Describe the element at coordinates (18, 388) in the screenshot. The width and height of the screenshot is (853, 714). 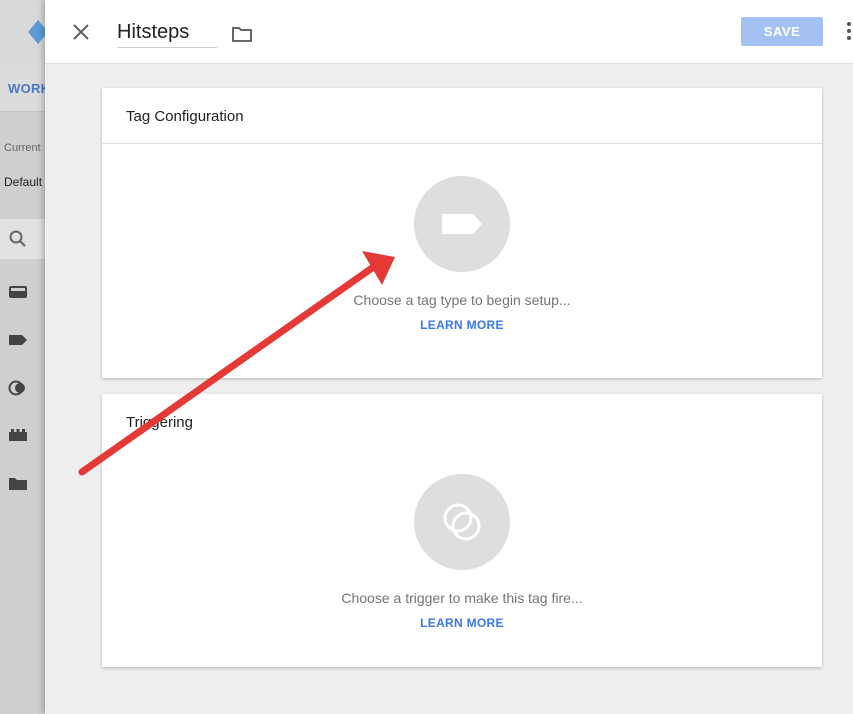
I see `triggers-icon` at that location.